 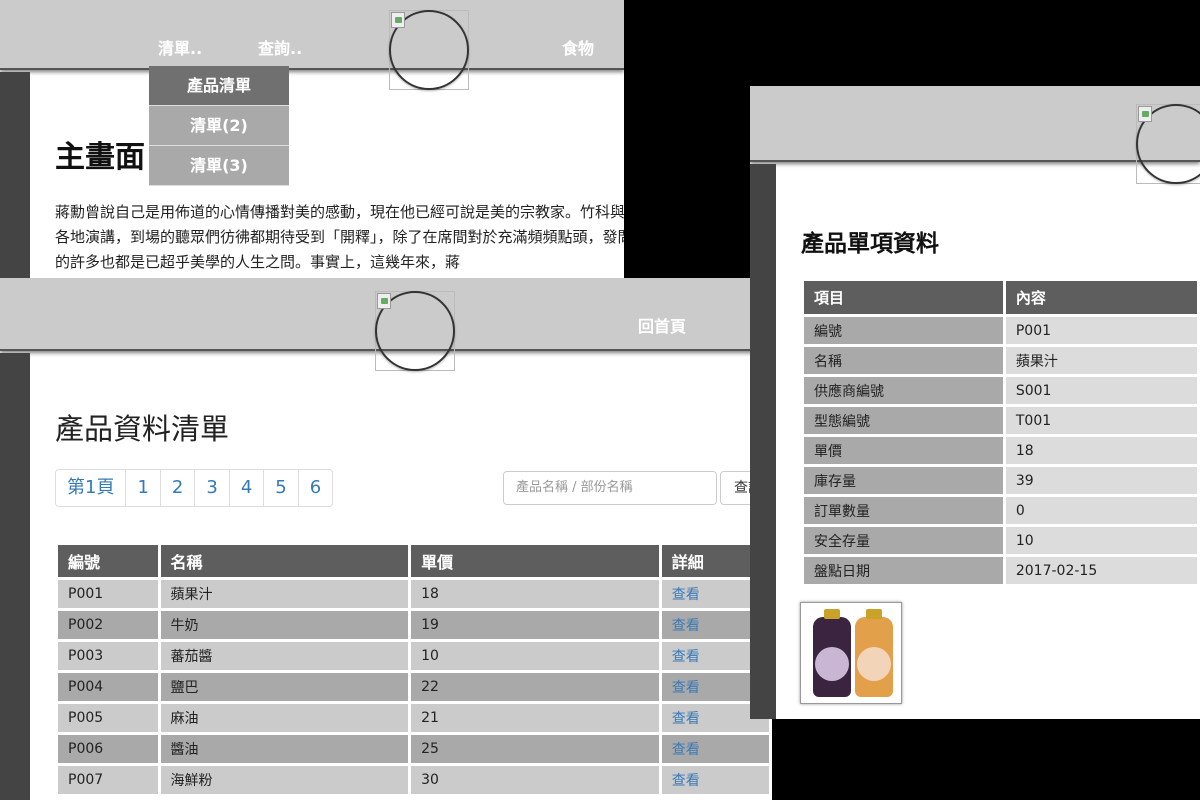 What do you see at coordinates (832, 653) in the screenshot?
I see `grape-juice-bottle-icon` at bounding box center [832, 653].